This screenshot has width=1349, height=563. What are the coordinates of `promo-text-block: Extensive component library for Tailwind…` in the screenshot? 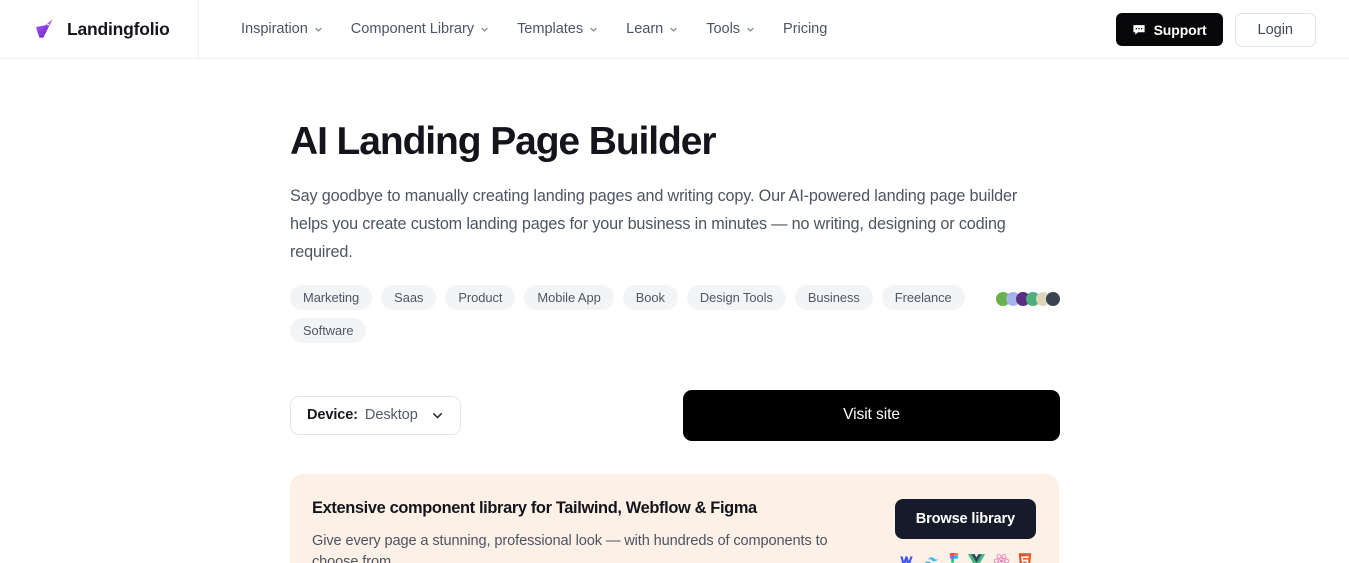 It's located at (603, 531).